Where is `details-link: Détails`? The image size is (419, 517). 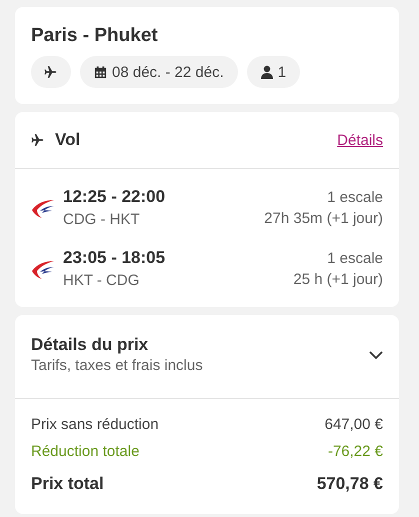 details-link: Détails is located at coordinates (360, 140).